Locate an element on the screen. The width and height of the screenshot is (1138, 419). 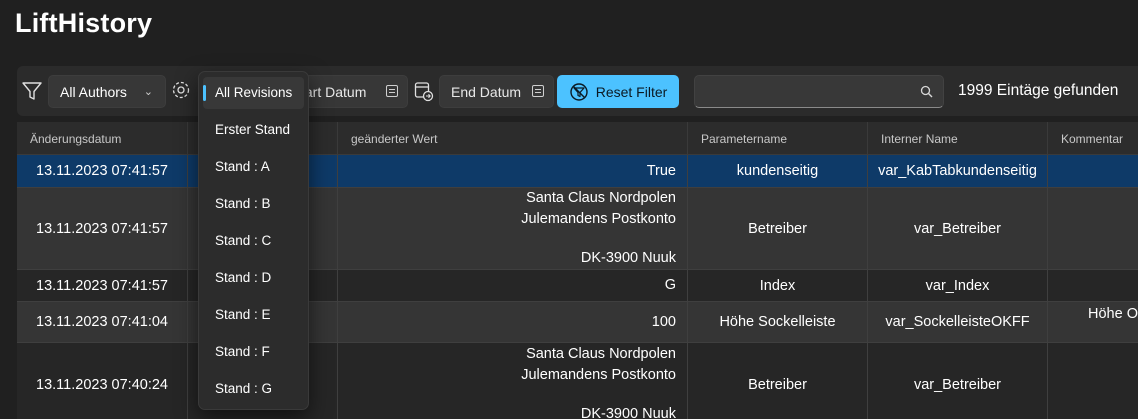
reset-filter-button: Reset Filter is located at coordinates (618, 91).